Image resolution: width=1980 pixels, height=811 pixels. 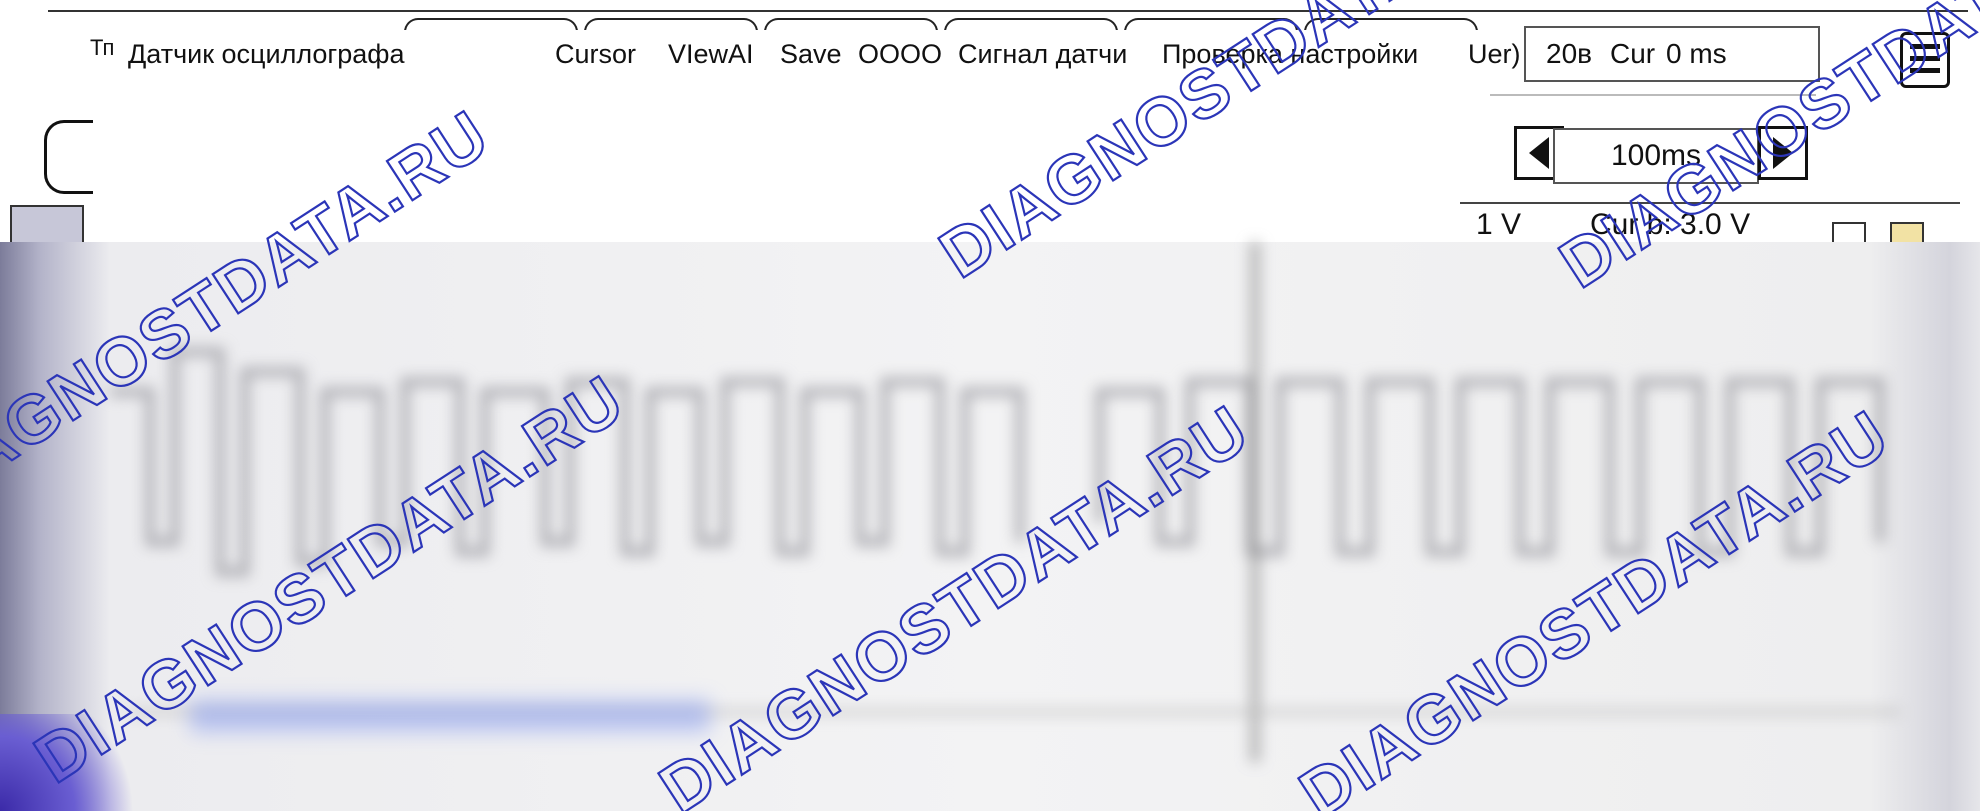 I want to click on status-cursor-b: Cur b: 3.0 V, so click(x=1670, y=224).